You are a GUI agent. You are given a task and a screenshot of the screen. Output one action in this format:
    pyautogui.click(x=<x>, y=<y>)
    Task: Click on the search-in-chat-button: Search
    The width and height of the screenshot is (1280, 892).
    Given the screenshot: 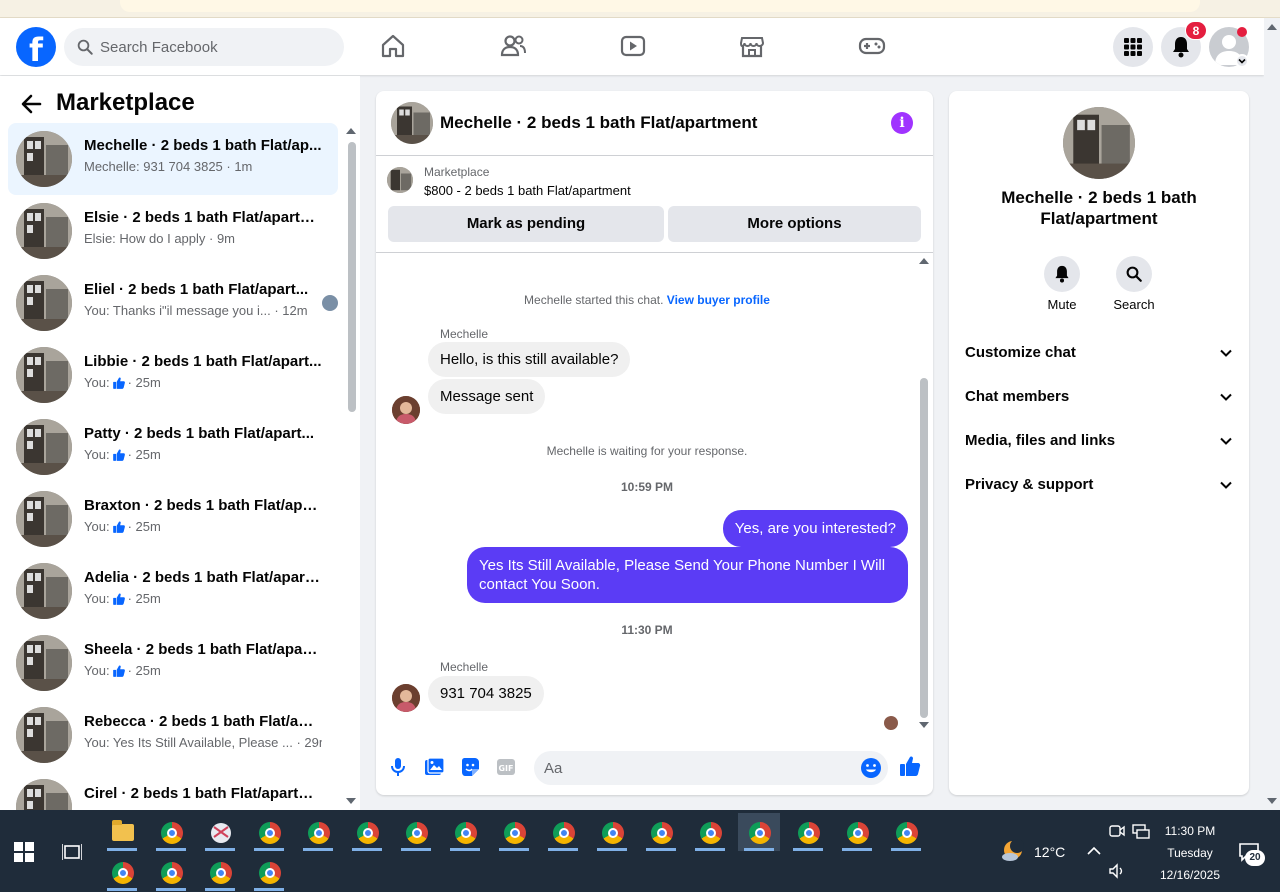 What is the action you would take?
    pyautogui.click(x=1134, y=284)
    